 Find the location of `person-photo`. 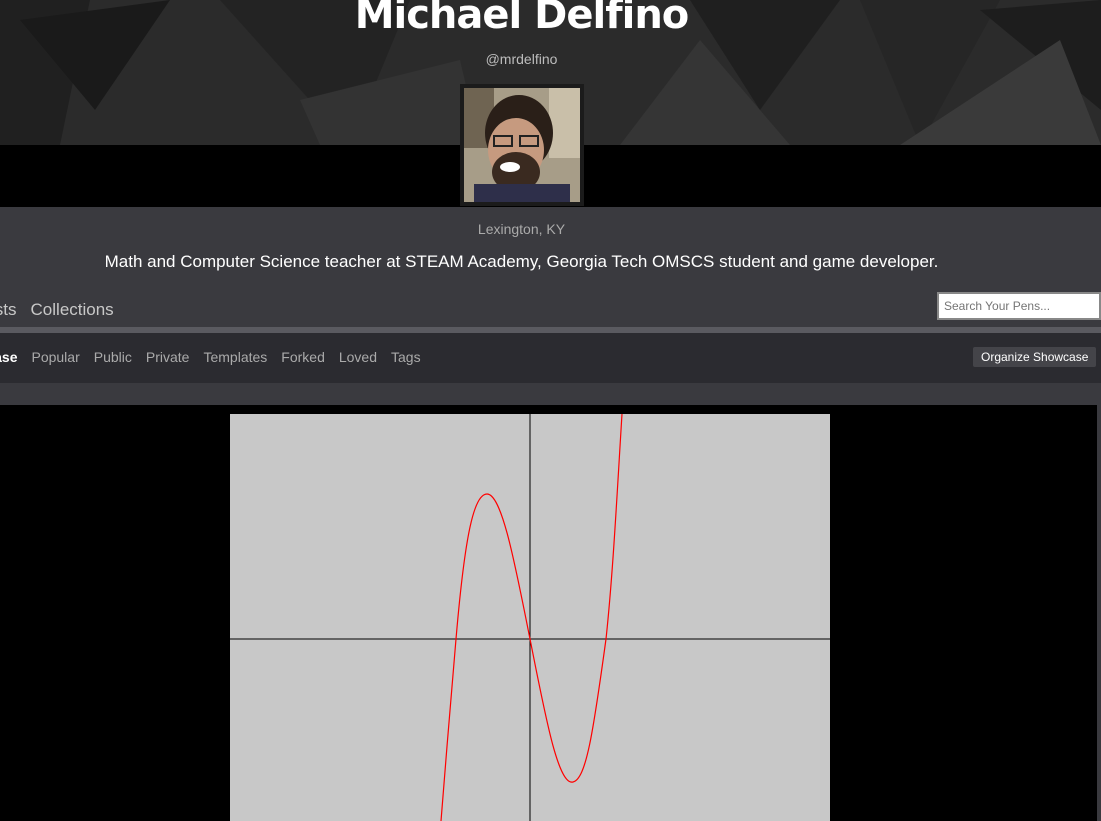

person-photo is located at coordinates (522, 145).